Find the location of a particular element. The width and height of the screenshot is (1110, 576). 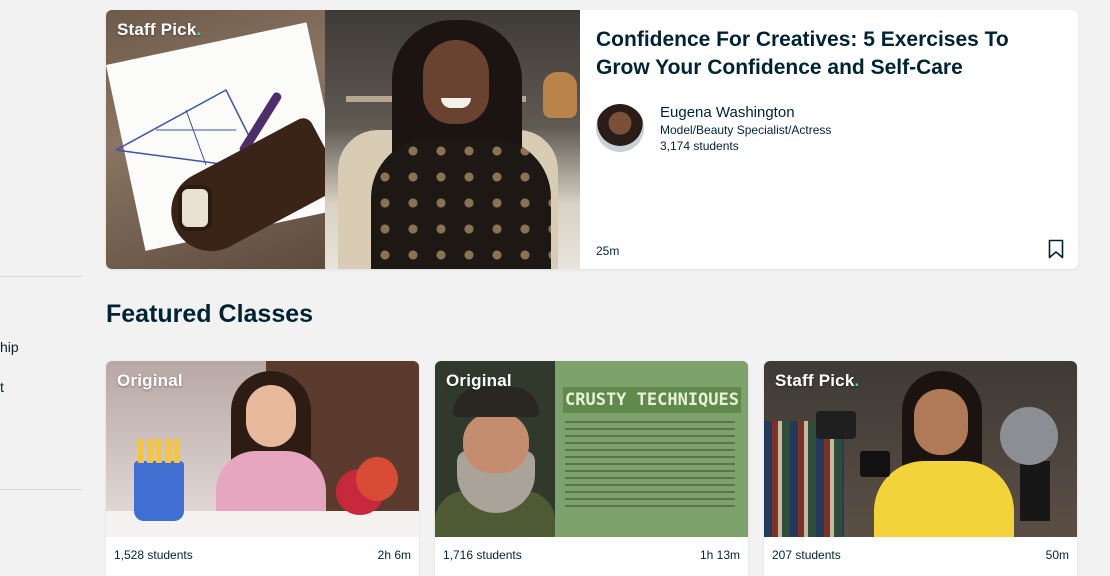

class-meta: 207 students 50m is located at coordinates (920, 554).